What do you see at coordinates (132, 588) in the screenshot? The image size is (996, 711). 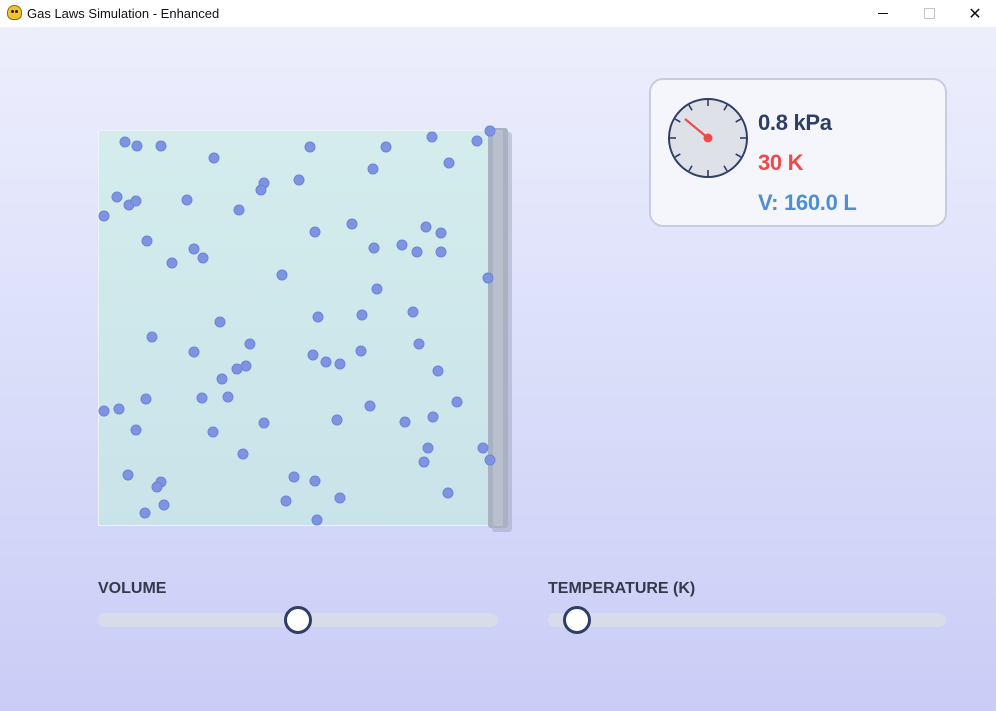 I see `volume-slider-label: VOLUME` at bounding box center [132, 588].